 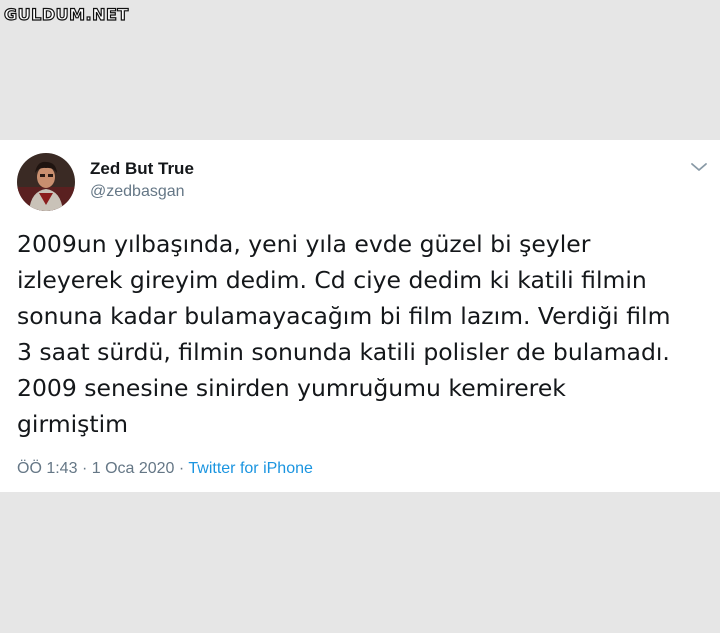 I want to click on user-handle: @zedbasgan, so click(x=137, y=192).